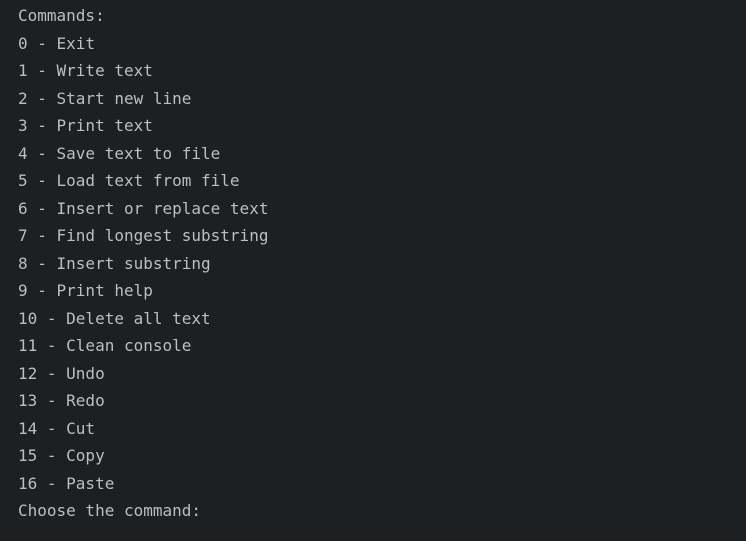 This screenshot has height=541, width=746. Describe the element at coordinates (143, 208) in the screenshot. I see `command-item-6: 6 - Insert or replace text` at that location.